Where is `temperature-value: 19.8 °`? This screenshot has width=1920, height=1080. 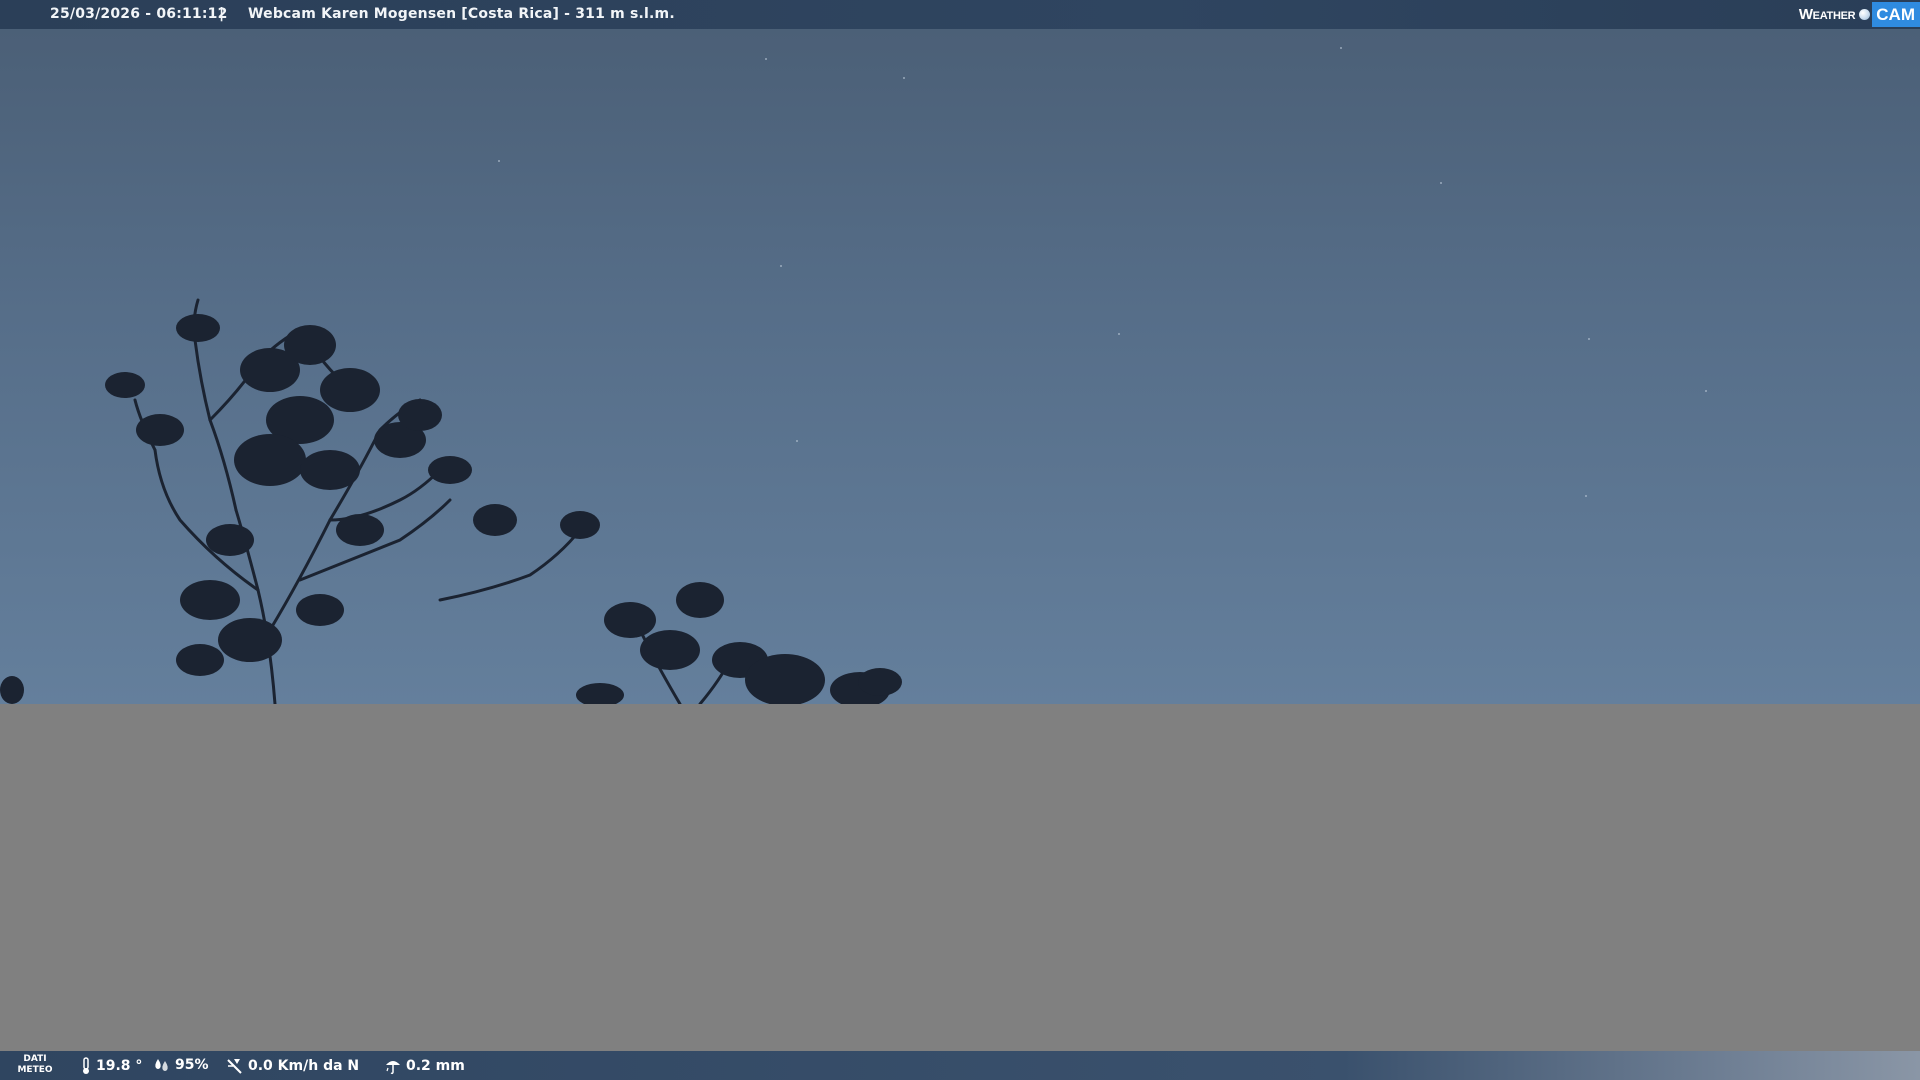
temperature-value: 19.8 ° is located at coordinates (119, 1066).